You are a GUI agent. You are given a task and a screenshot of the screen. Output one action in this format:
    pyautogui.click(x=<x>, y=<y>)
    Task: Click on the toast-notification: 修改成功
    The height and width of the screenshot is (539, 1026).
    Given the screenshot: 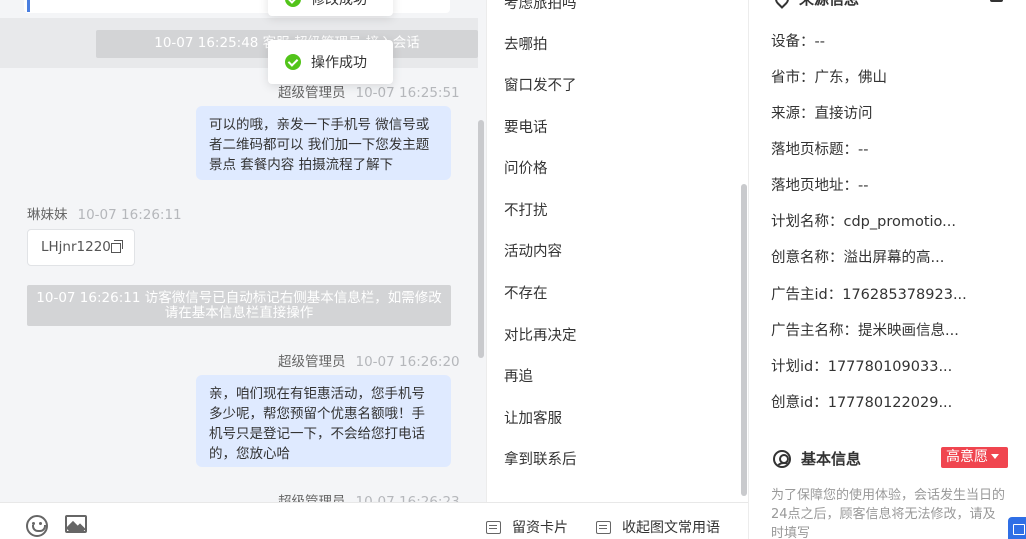 What is the action you would take?
    pyautogui.click(x=330, y=8)
    